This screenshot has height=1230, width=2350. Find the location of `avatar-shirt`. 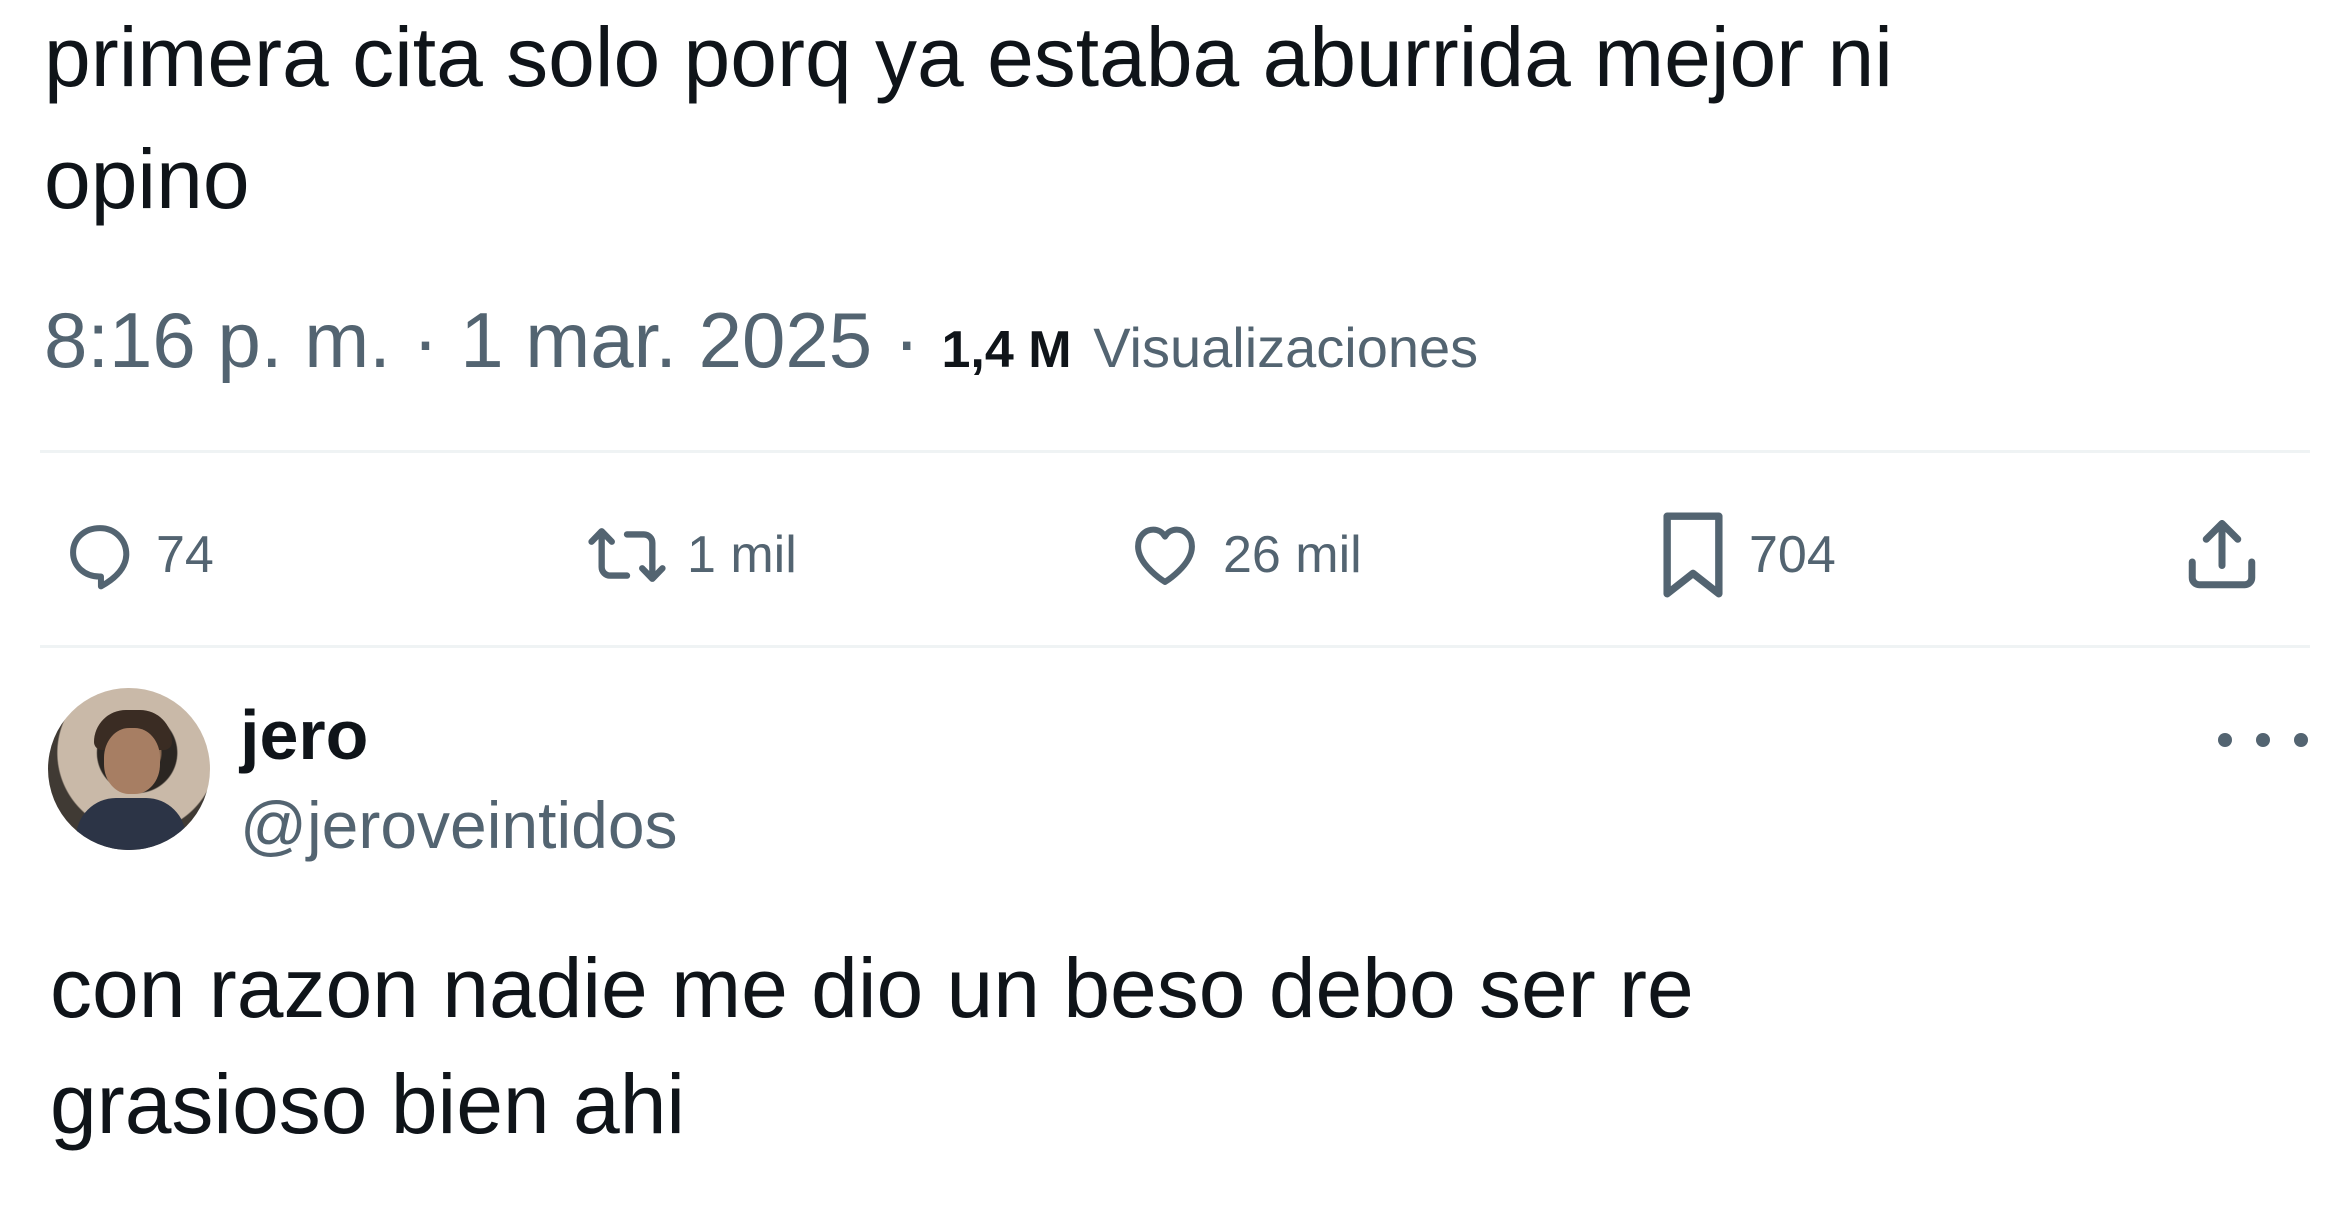

avatar-shirt is located at coordinates (131, 824).